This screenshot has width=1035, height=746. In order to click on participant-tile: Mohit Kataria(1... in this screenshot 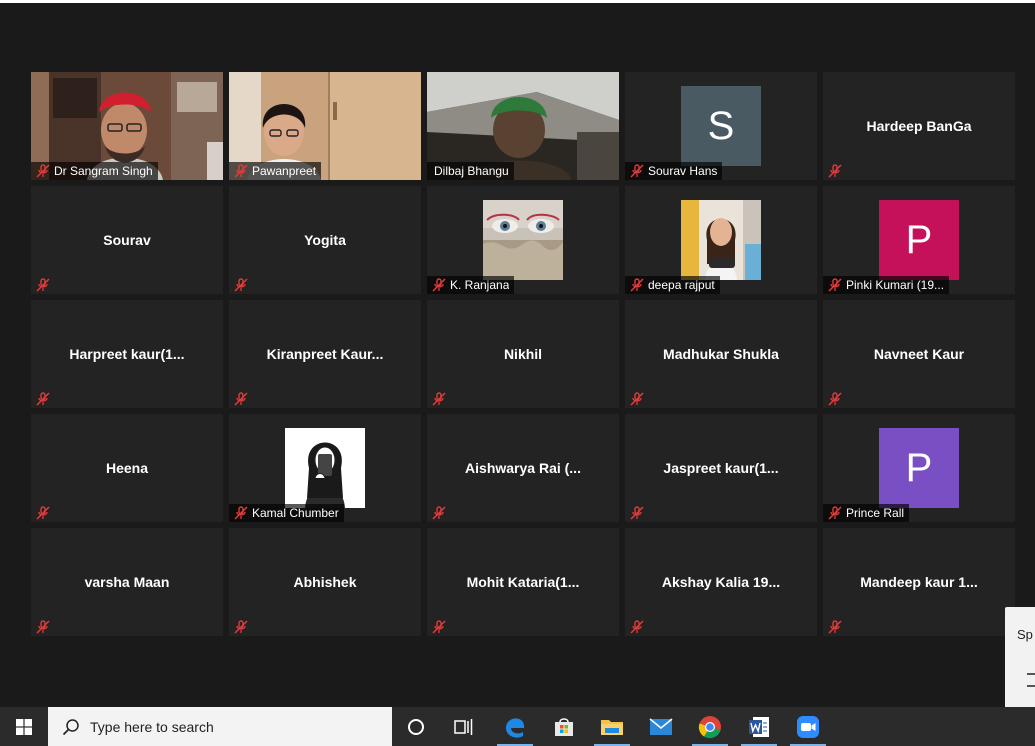, I will do `click(523, 582)`.